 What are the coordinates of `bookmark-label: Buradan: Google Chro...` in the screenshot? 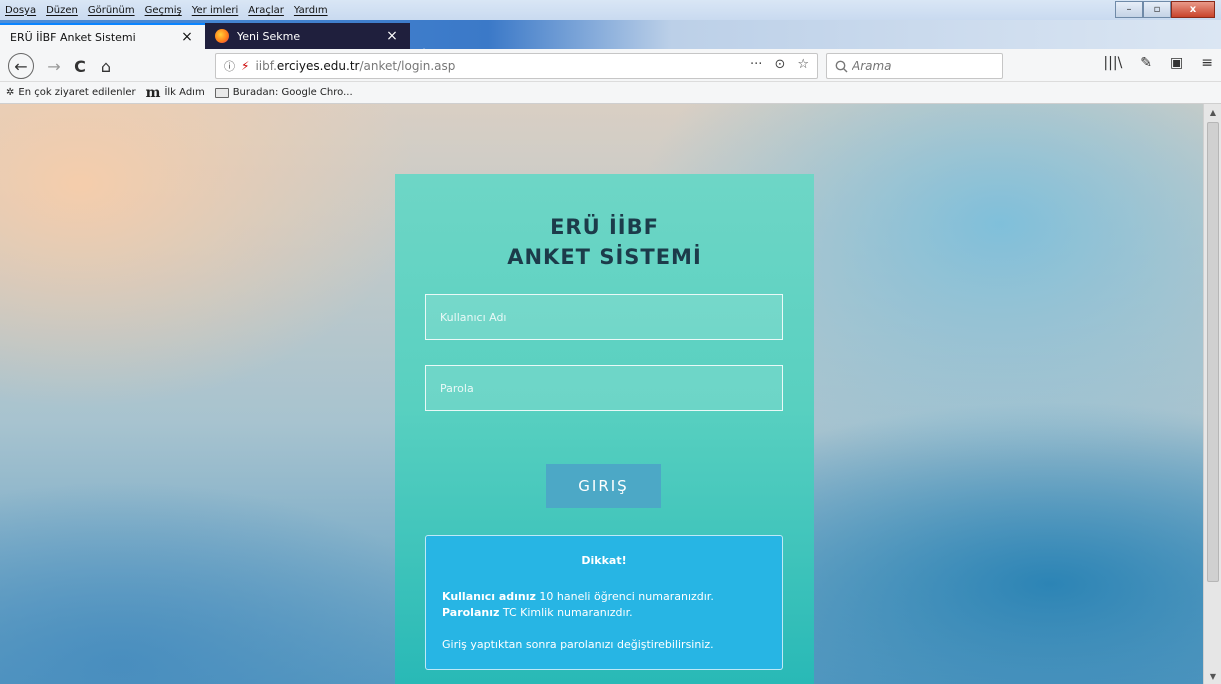 It's located at (292, 92).